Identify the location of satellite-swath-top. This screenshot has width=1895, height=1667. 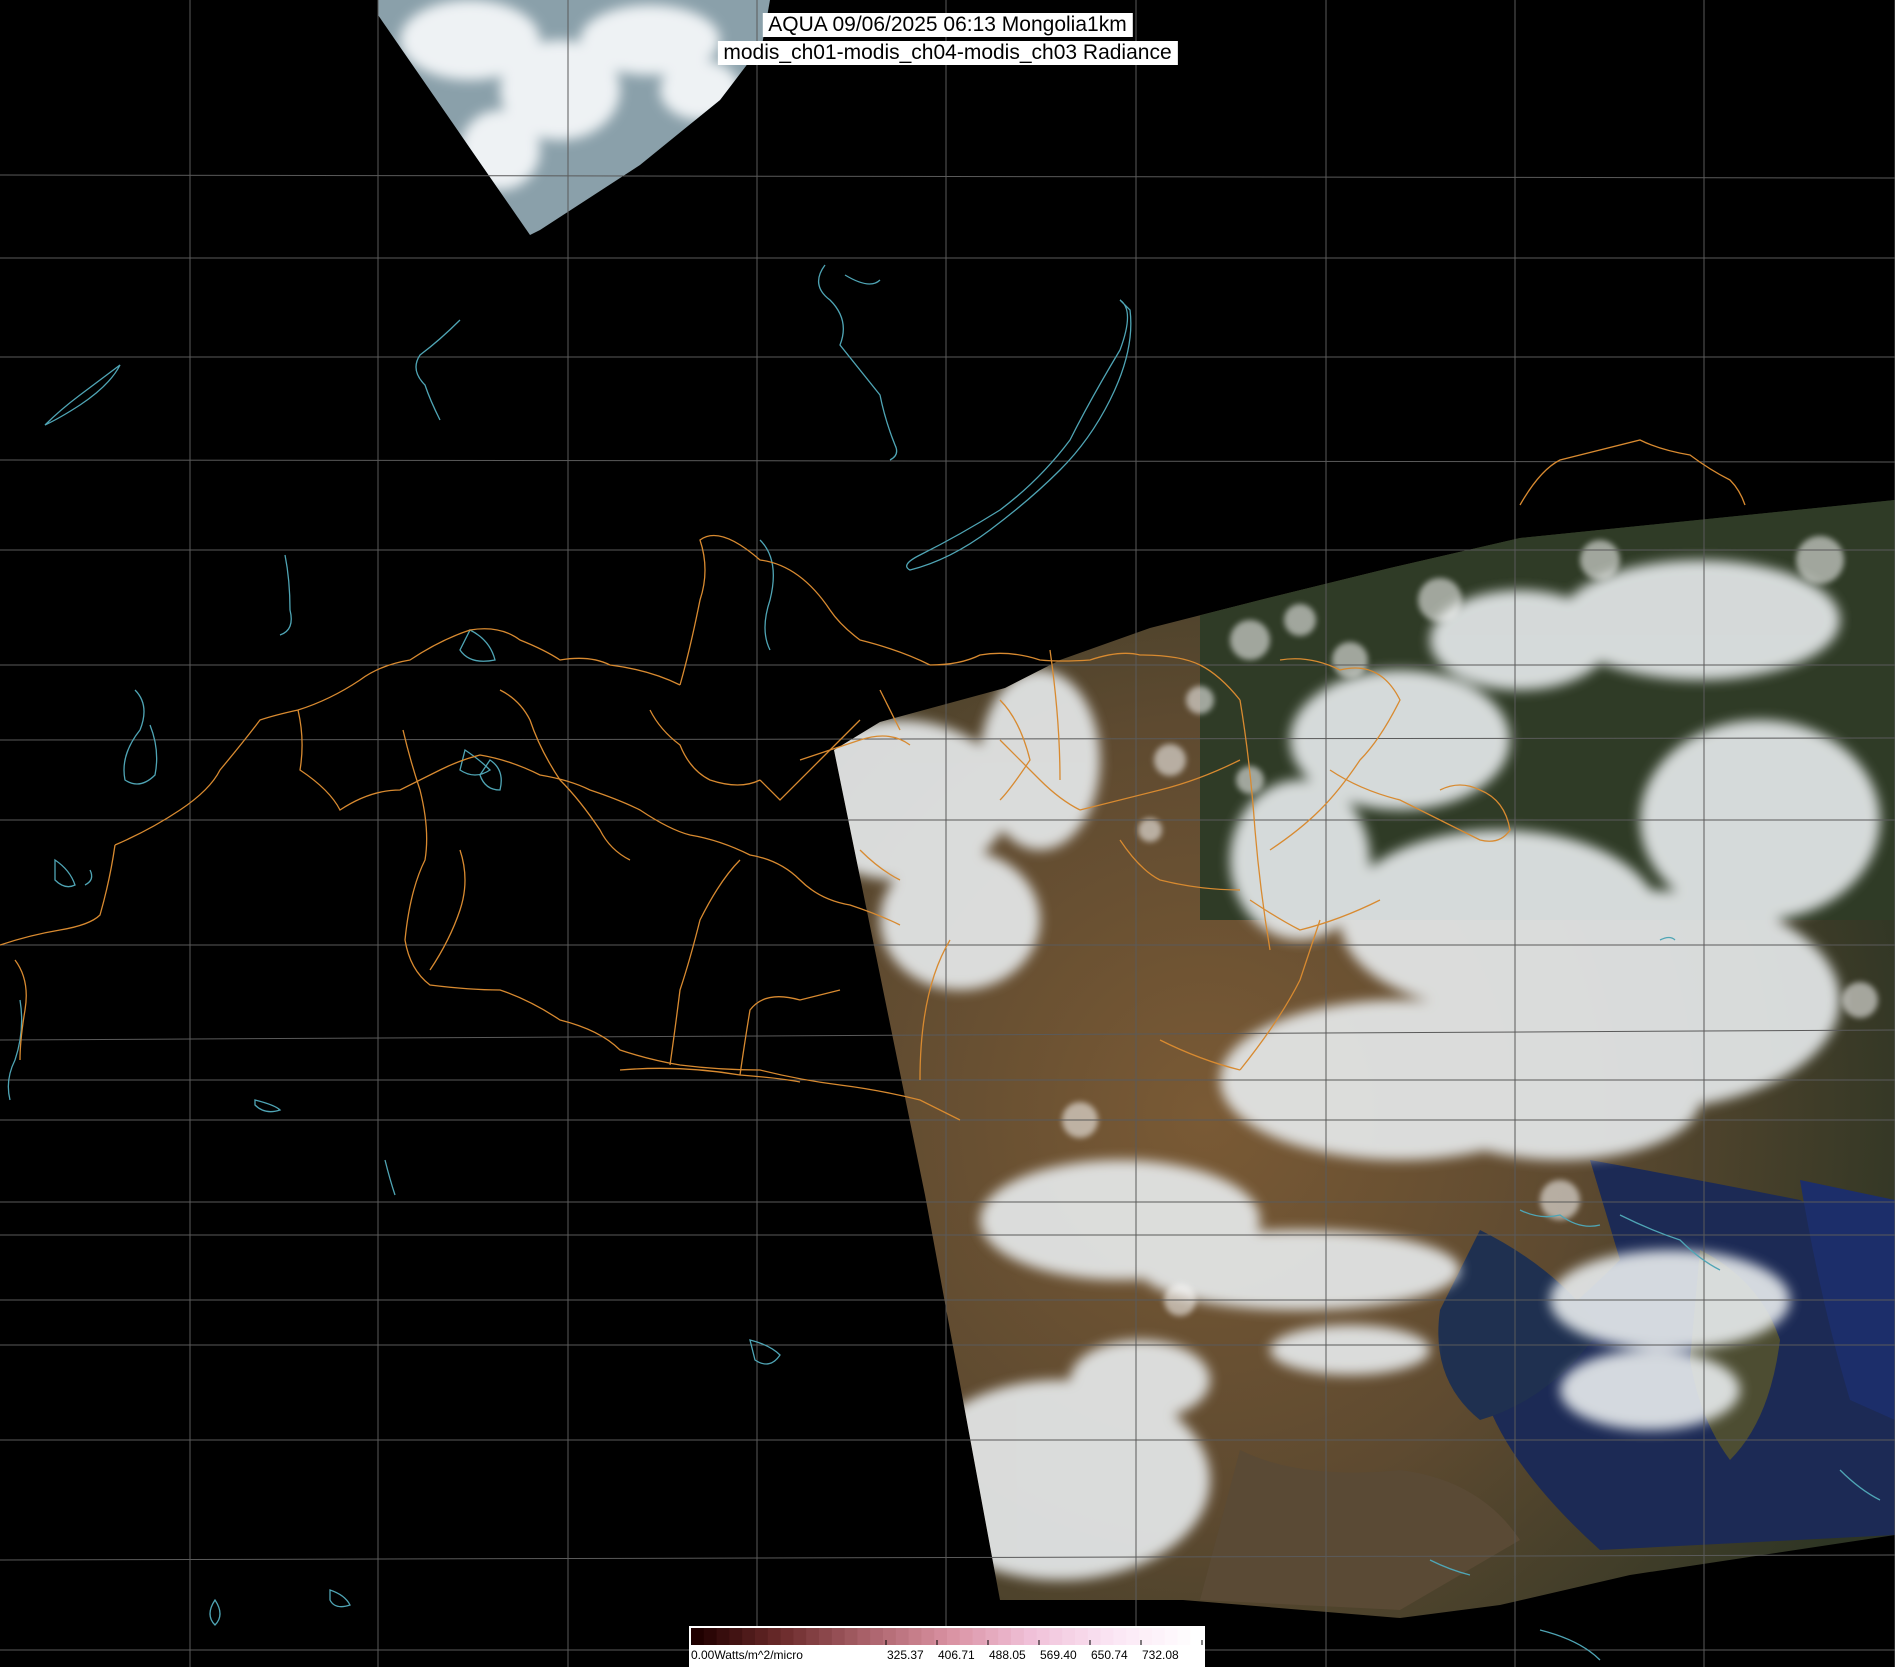
(574, 117).